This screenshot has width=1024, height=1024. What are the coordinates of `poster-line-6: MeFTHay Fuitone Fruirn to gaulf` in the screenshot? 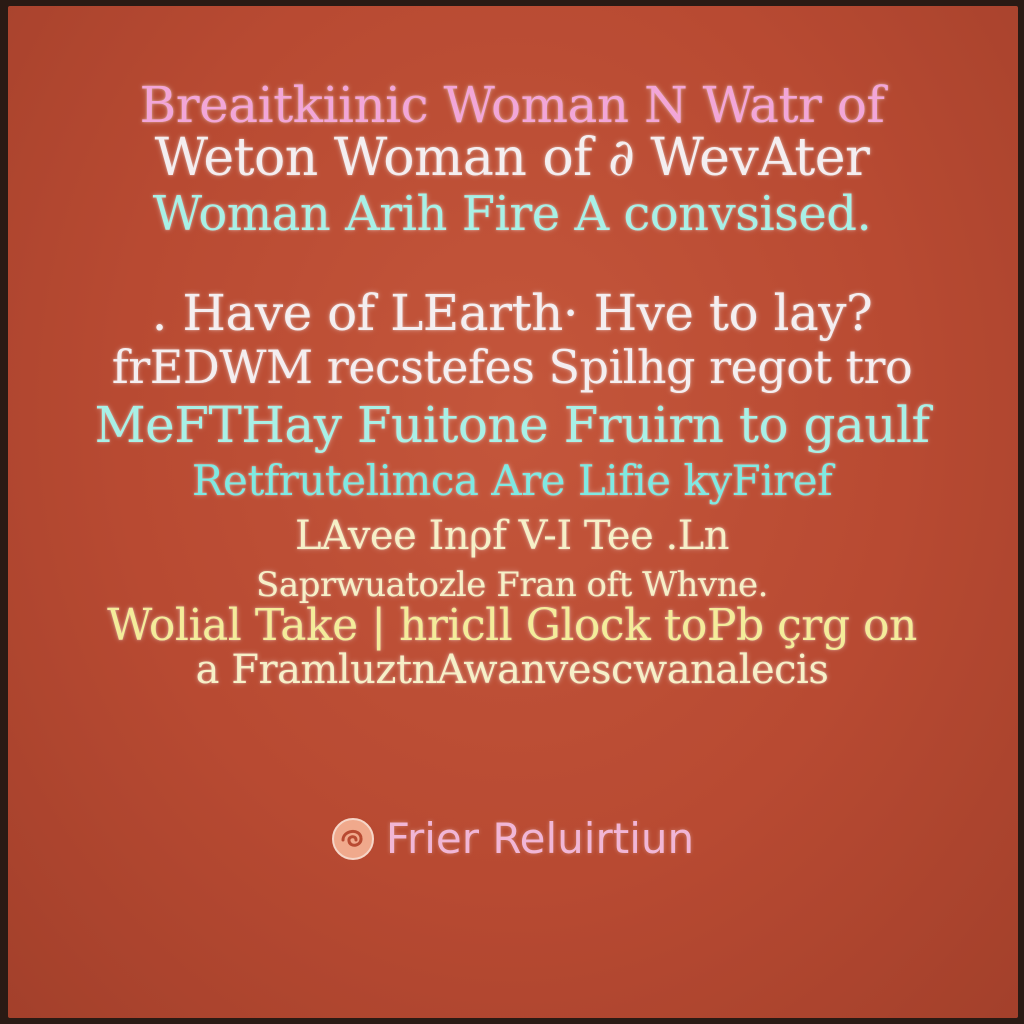 It's located at (512, 425).